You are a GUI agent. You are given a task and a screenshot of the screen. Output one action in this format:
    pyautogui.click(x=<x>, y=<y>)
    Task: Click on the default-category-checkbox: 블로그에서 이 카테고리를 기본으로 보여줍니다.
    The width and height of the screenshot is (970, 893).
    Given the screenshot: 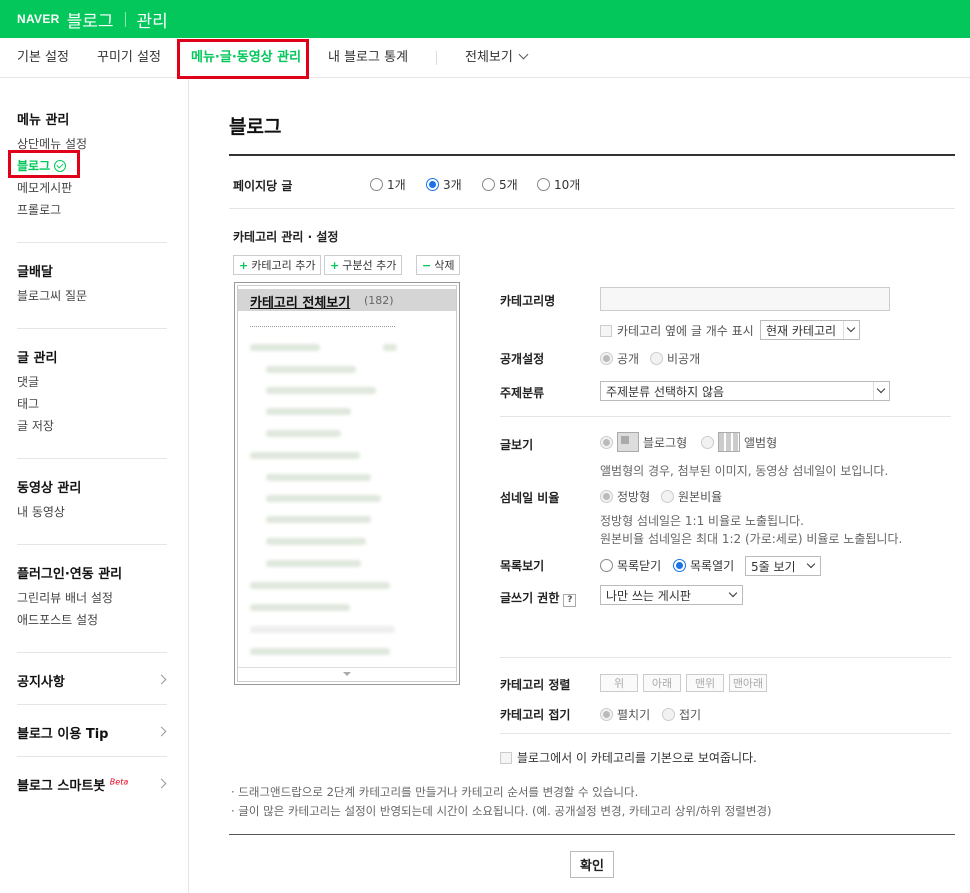 What is the action you would take?
    pyautogui.click(x=628, y=757)
    